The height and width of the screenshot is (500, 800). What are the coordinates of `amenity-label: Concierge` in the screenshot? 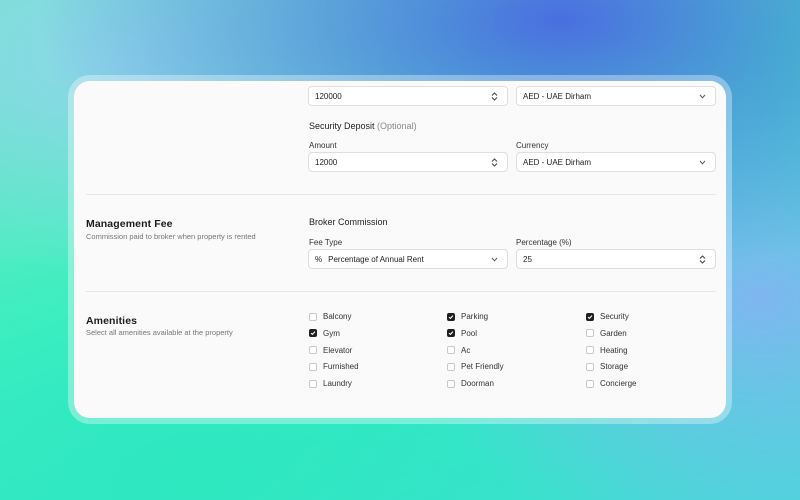 It's located at (618, 384).